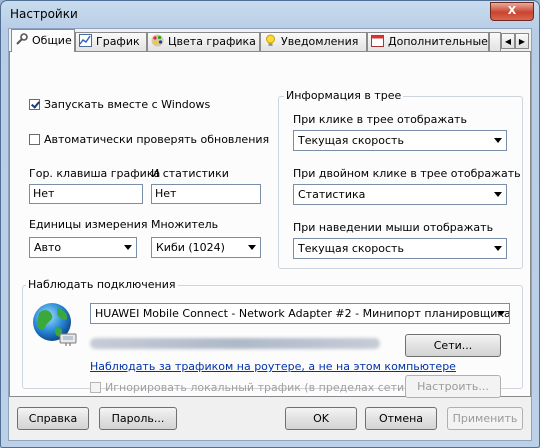 This screenshot has width=540, height=448. What do you see at coordinates (88, 224) in the screenshot?
I see `units-label: Единицы измерения` at bounding box center [88, 224].